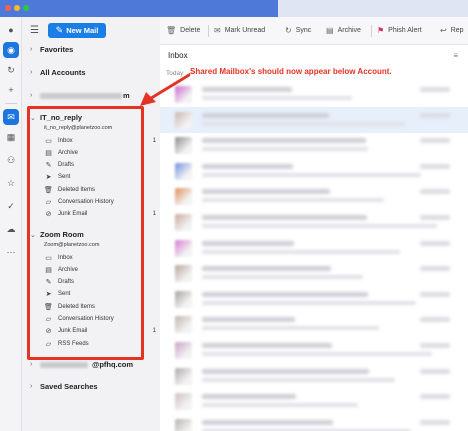 This screenshot has width=468, height=431. What do you see at coordinates (167, 88) in the screenshot?
I see `annotation-arrow` at bounding box center [167, 88].